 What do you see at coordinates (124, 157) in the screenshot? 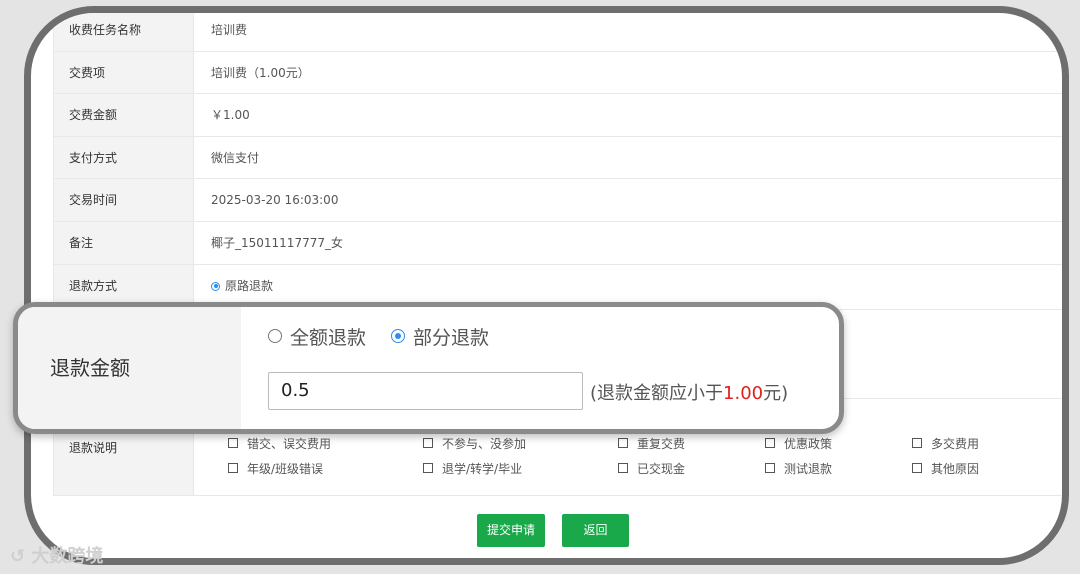
I see `row-label: 支付方式` at bounding box center [124, 157].